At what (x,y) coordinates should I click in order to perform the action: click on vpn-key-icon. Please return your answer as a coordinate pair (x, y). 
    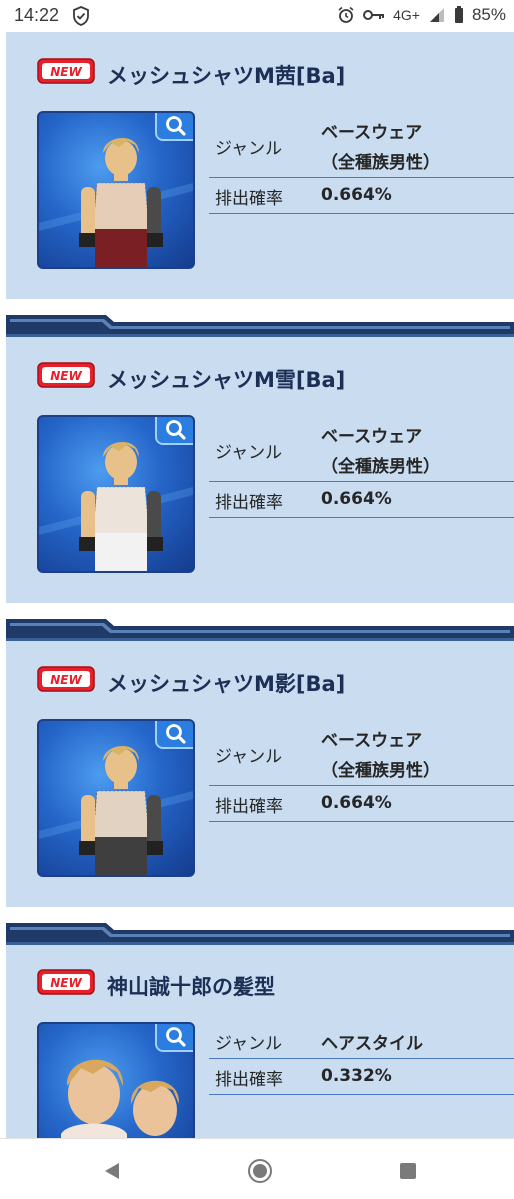
    Looking at the image, I should click on (374, 15).